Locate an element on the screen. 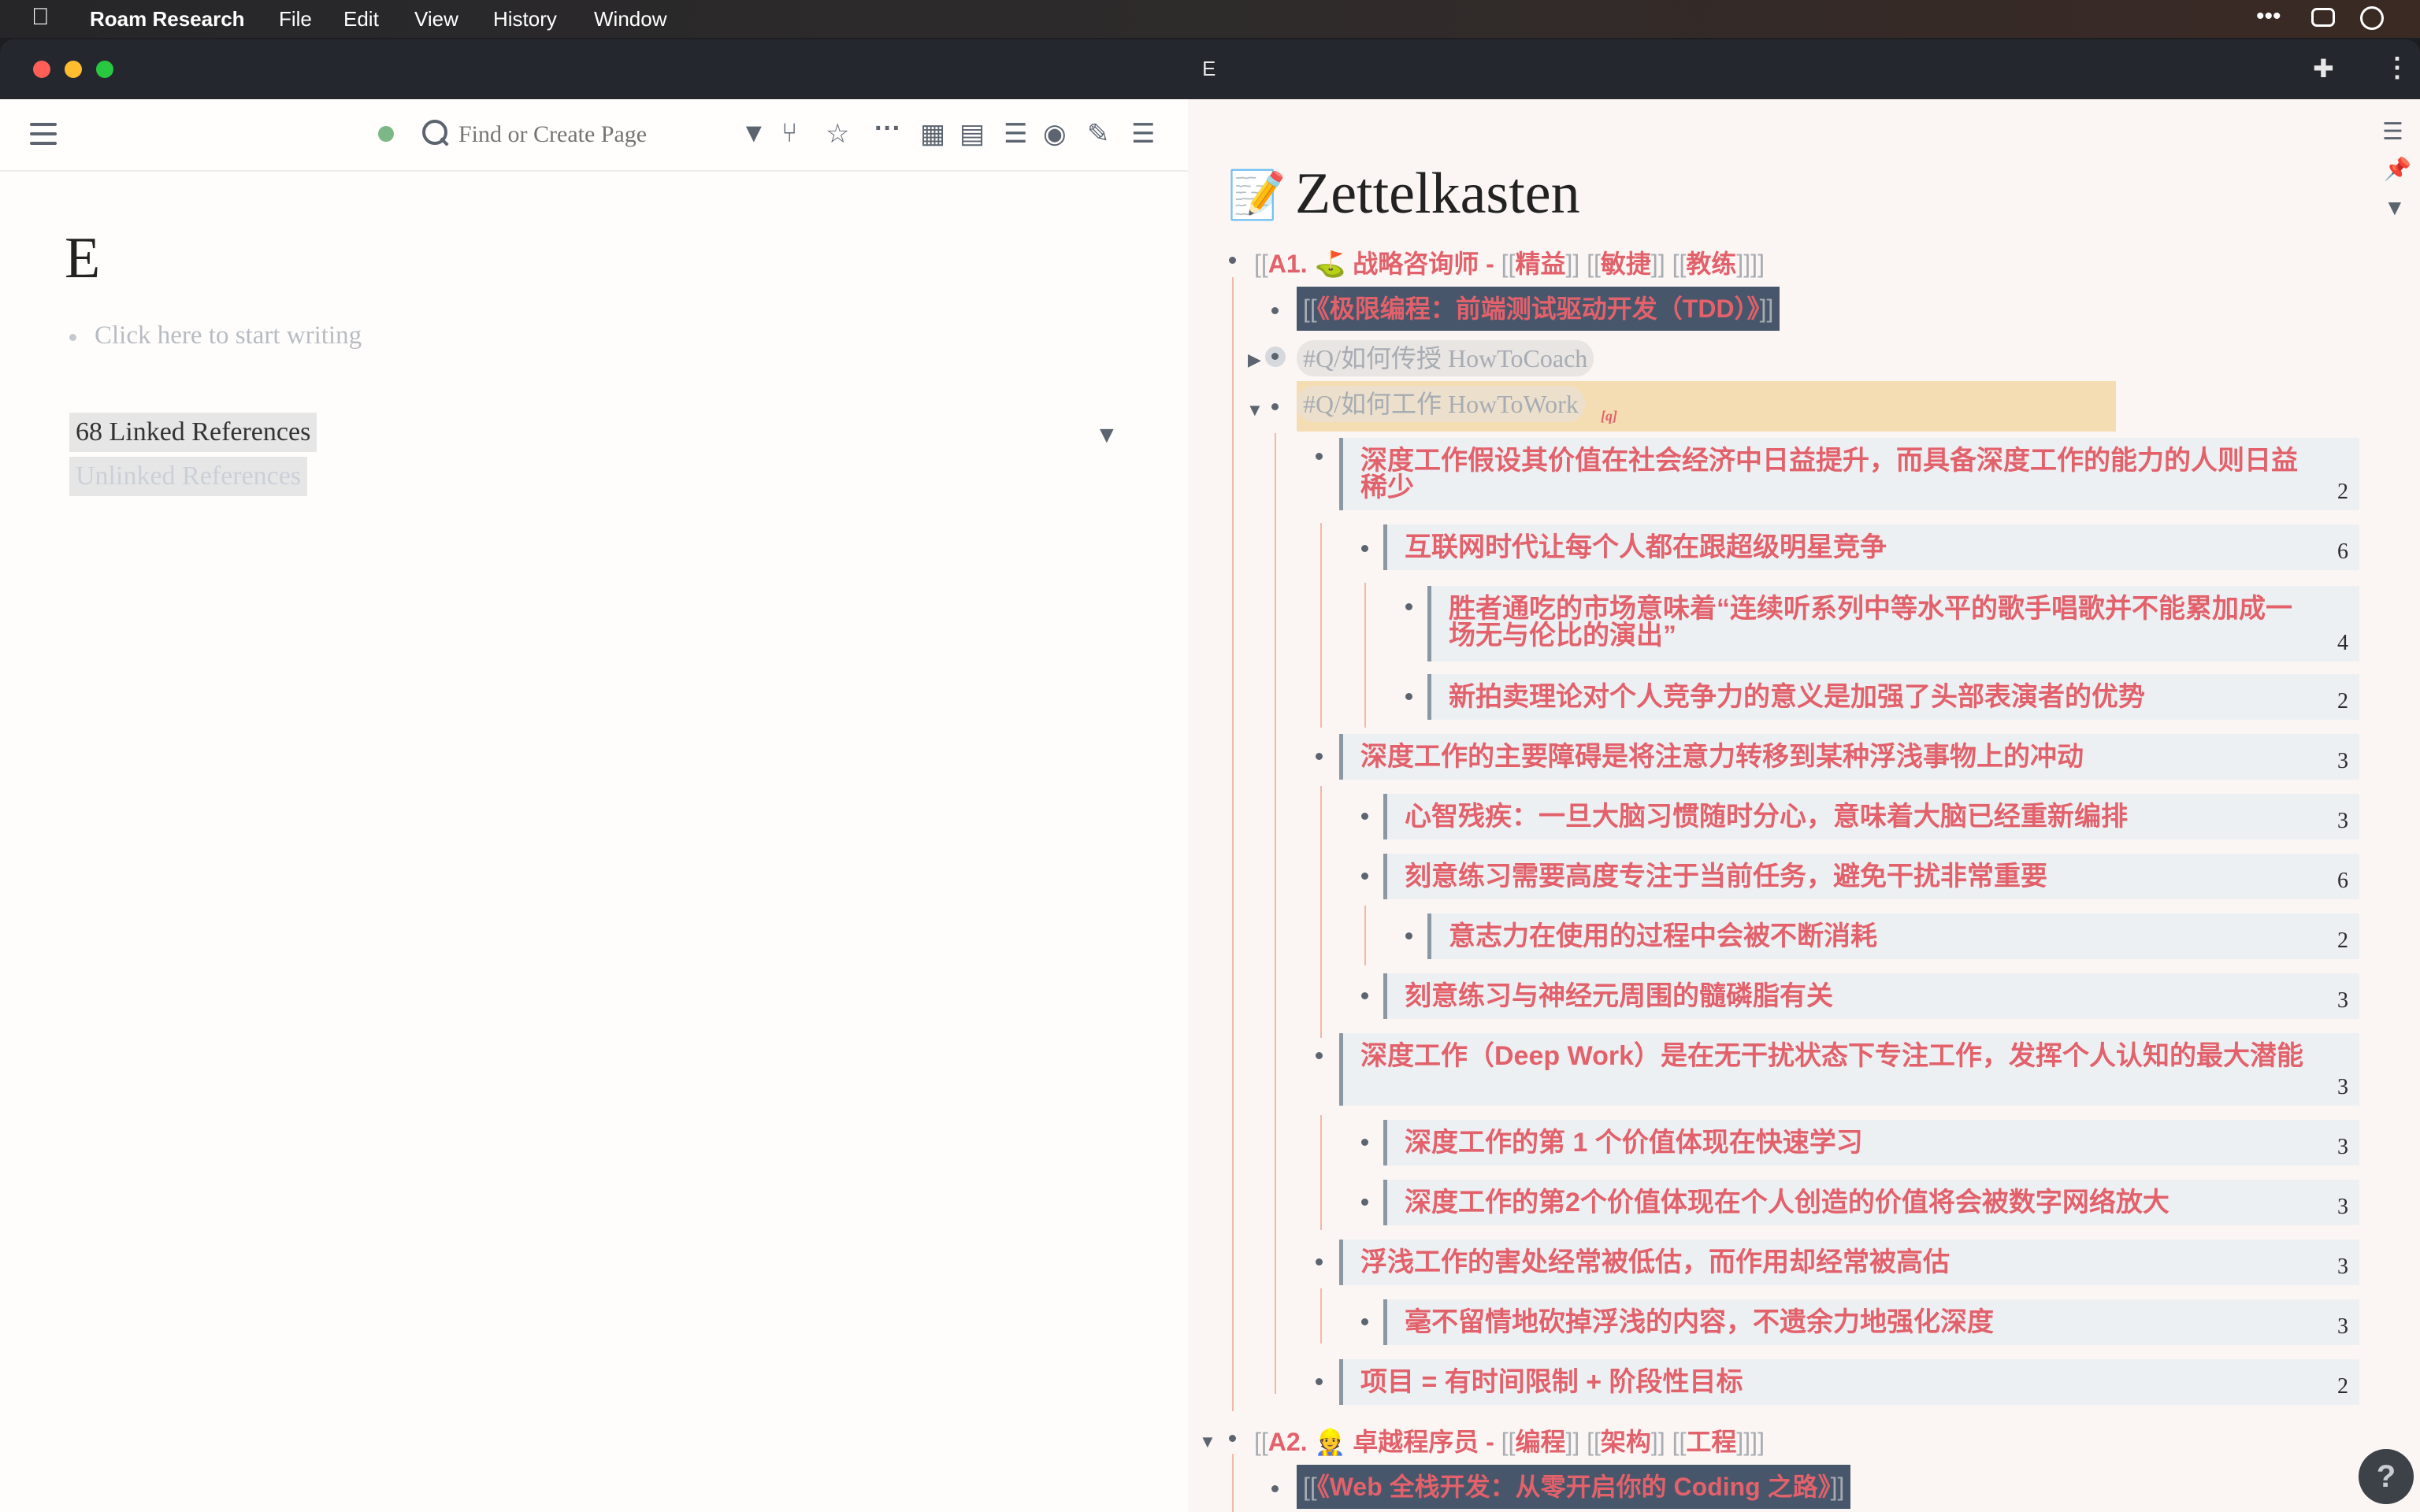 This screenshot has height=1512, width=2420. block-row: 项目 = 有时间限制 + 阶段性目标 2 is located at coordinates (1849, 1382).